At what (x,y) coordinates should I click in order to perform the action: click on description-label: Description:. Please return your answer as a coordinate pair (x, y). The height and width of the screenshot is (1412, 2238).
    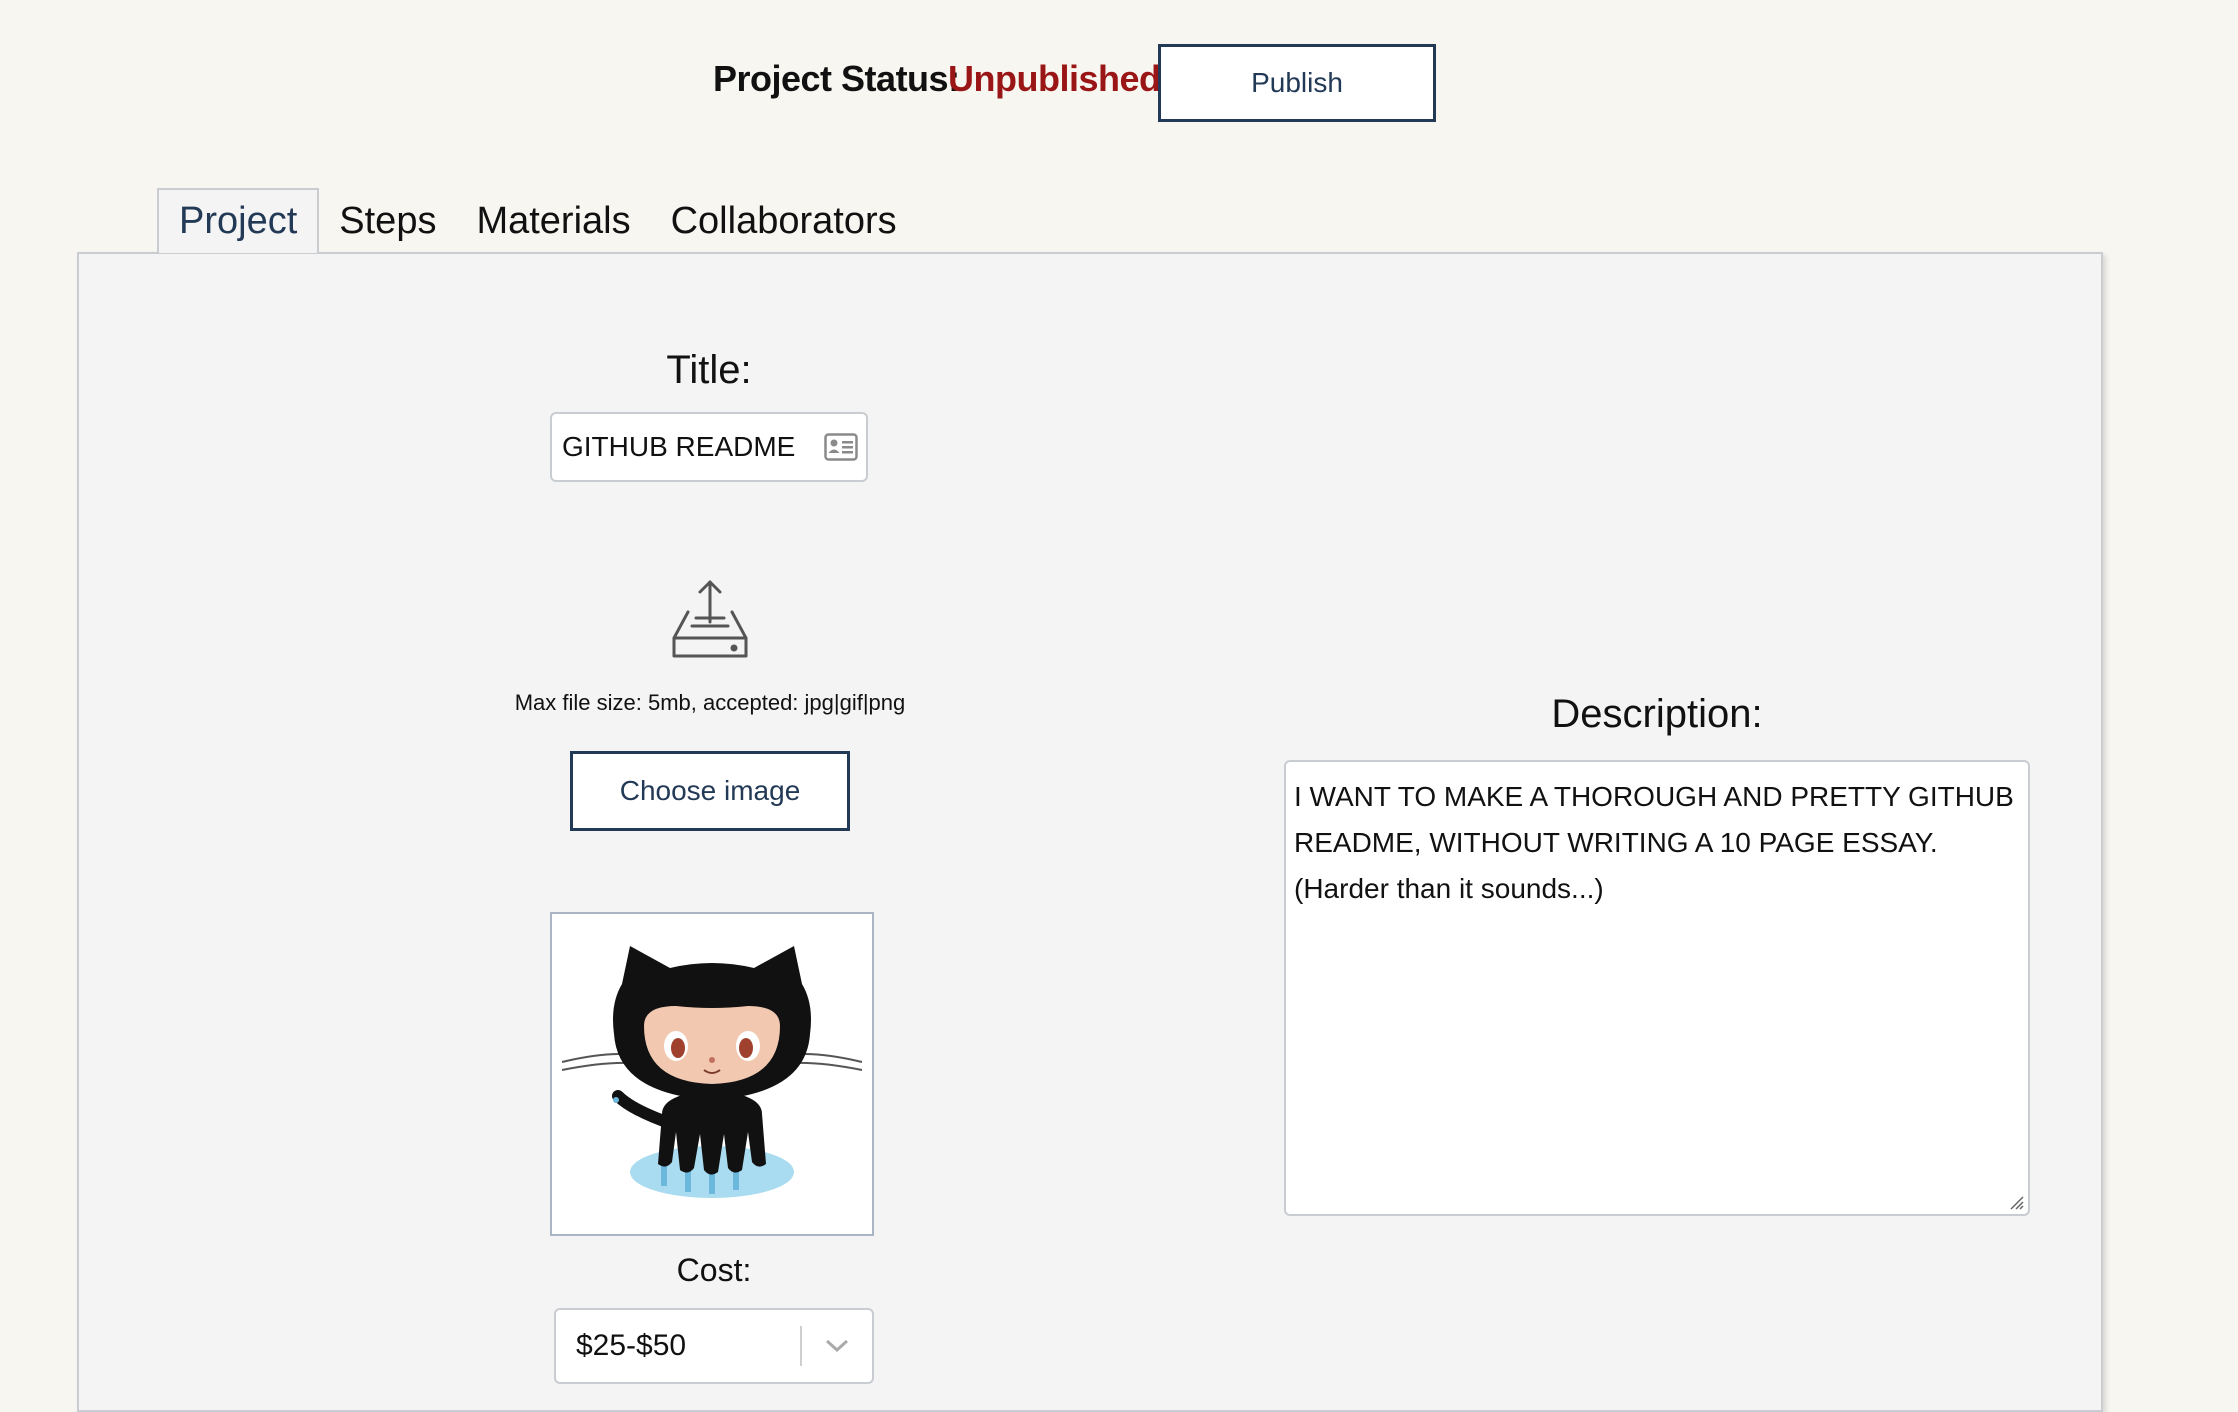
    Looking at the image, I should click on (1657, 714).